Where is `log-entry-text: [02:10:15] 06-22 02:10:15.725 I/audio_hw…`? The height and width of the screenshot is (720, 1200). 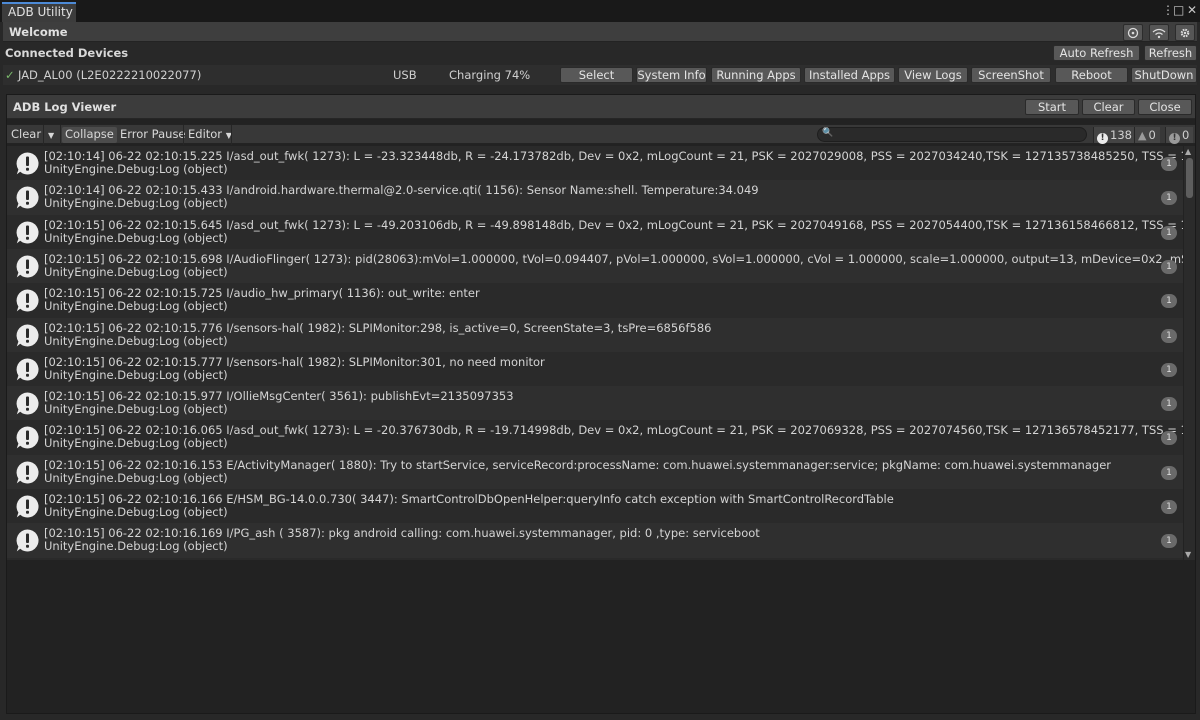 log-entry-text: [02:10:15] 06-22 02:10:15.725 I/audio_hw… is located at coordinates (262, 293).